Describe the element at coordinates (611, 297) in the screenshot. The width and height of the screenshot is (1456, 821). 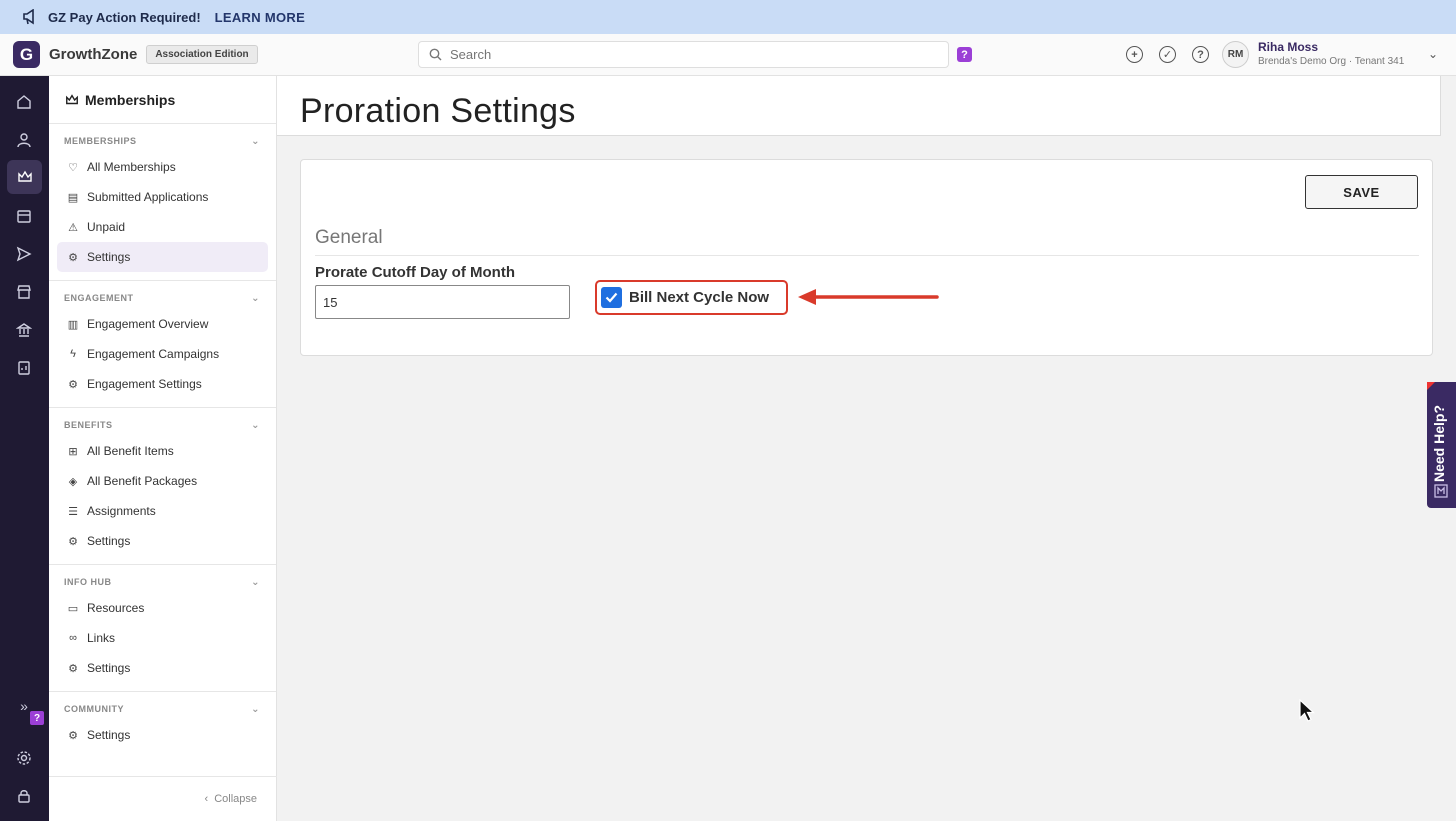
I see `bill-next-cycle-checkbox` at that location.